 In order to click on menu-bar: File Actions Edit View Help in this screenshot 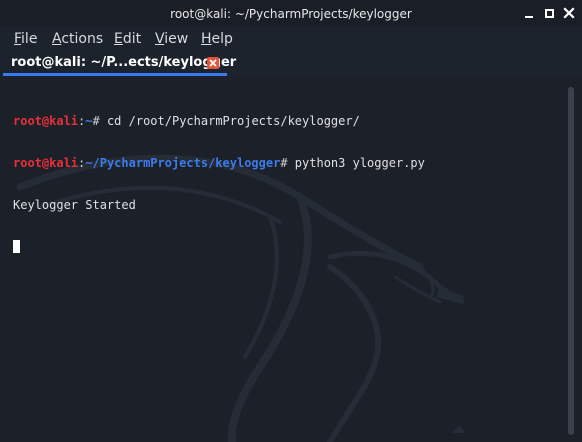, I will do `click(291, 39)`.